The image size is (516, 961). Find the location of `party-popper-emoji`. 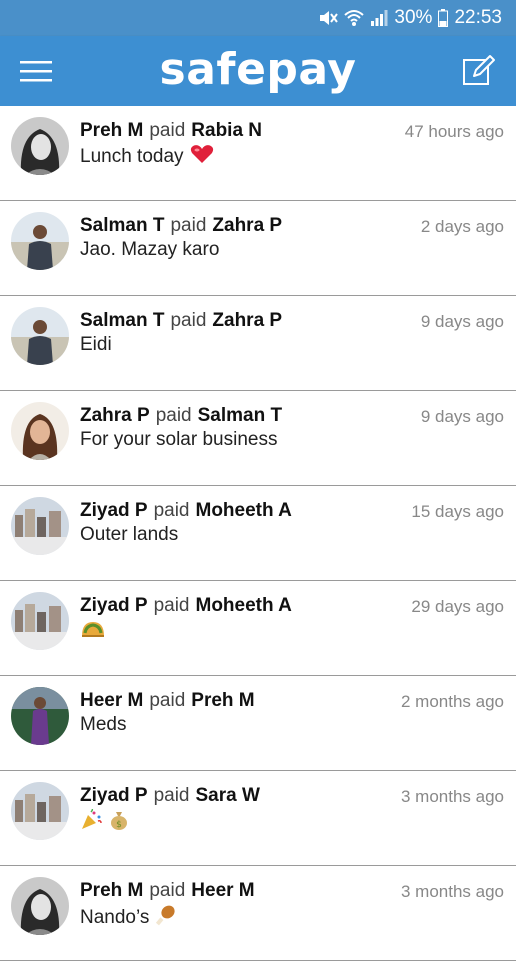

party-popper-emoji is located at coordinates (91, 822).